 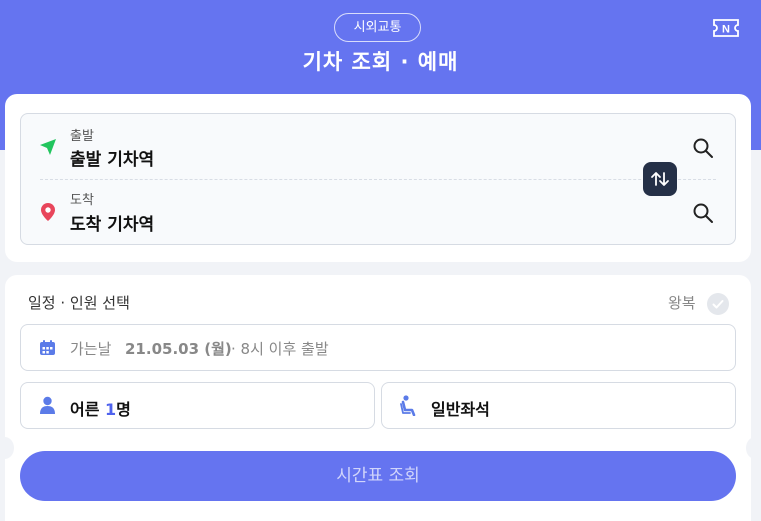 I want to click on departure-station-field: 출발 기차역, so click(x=112, y=157).